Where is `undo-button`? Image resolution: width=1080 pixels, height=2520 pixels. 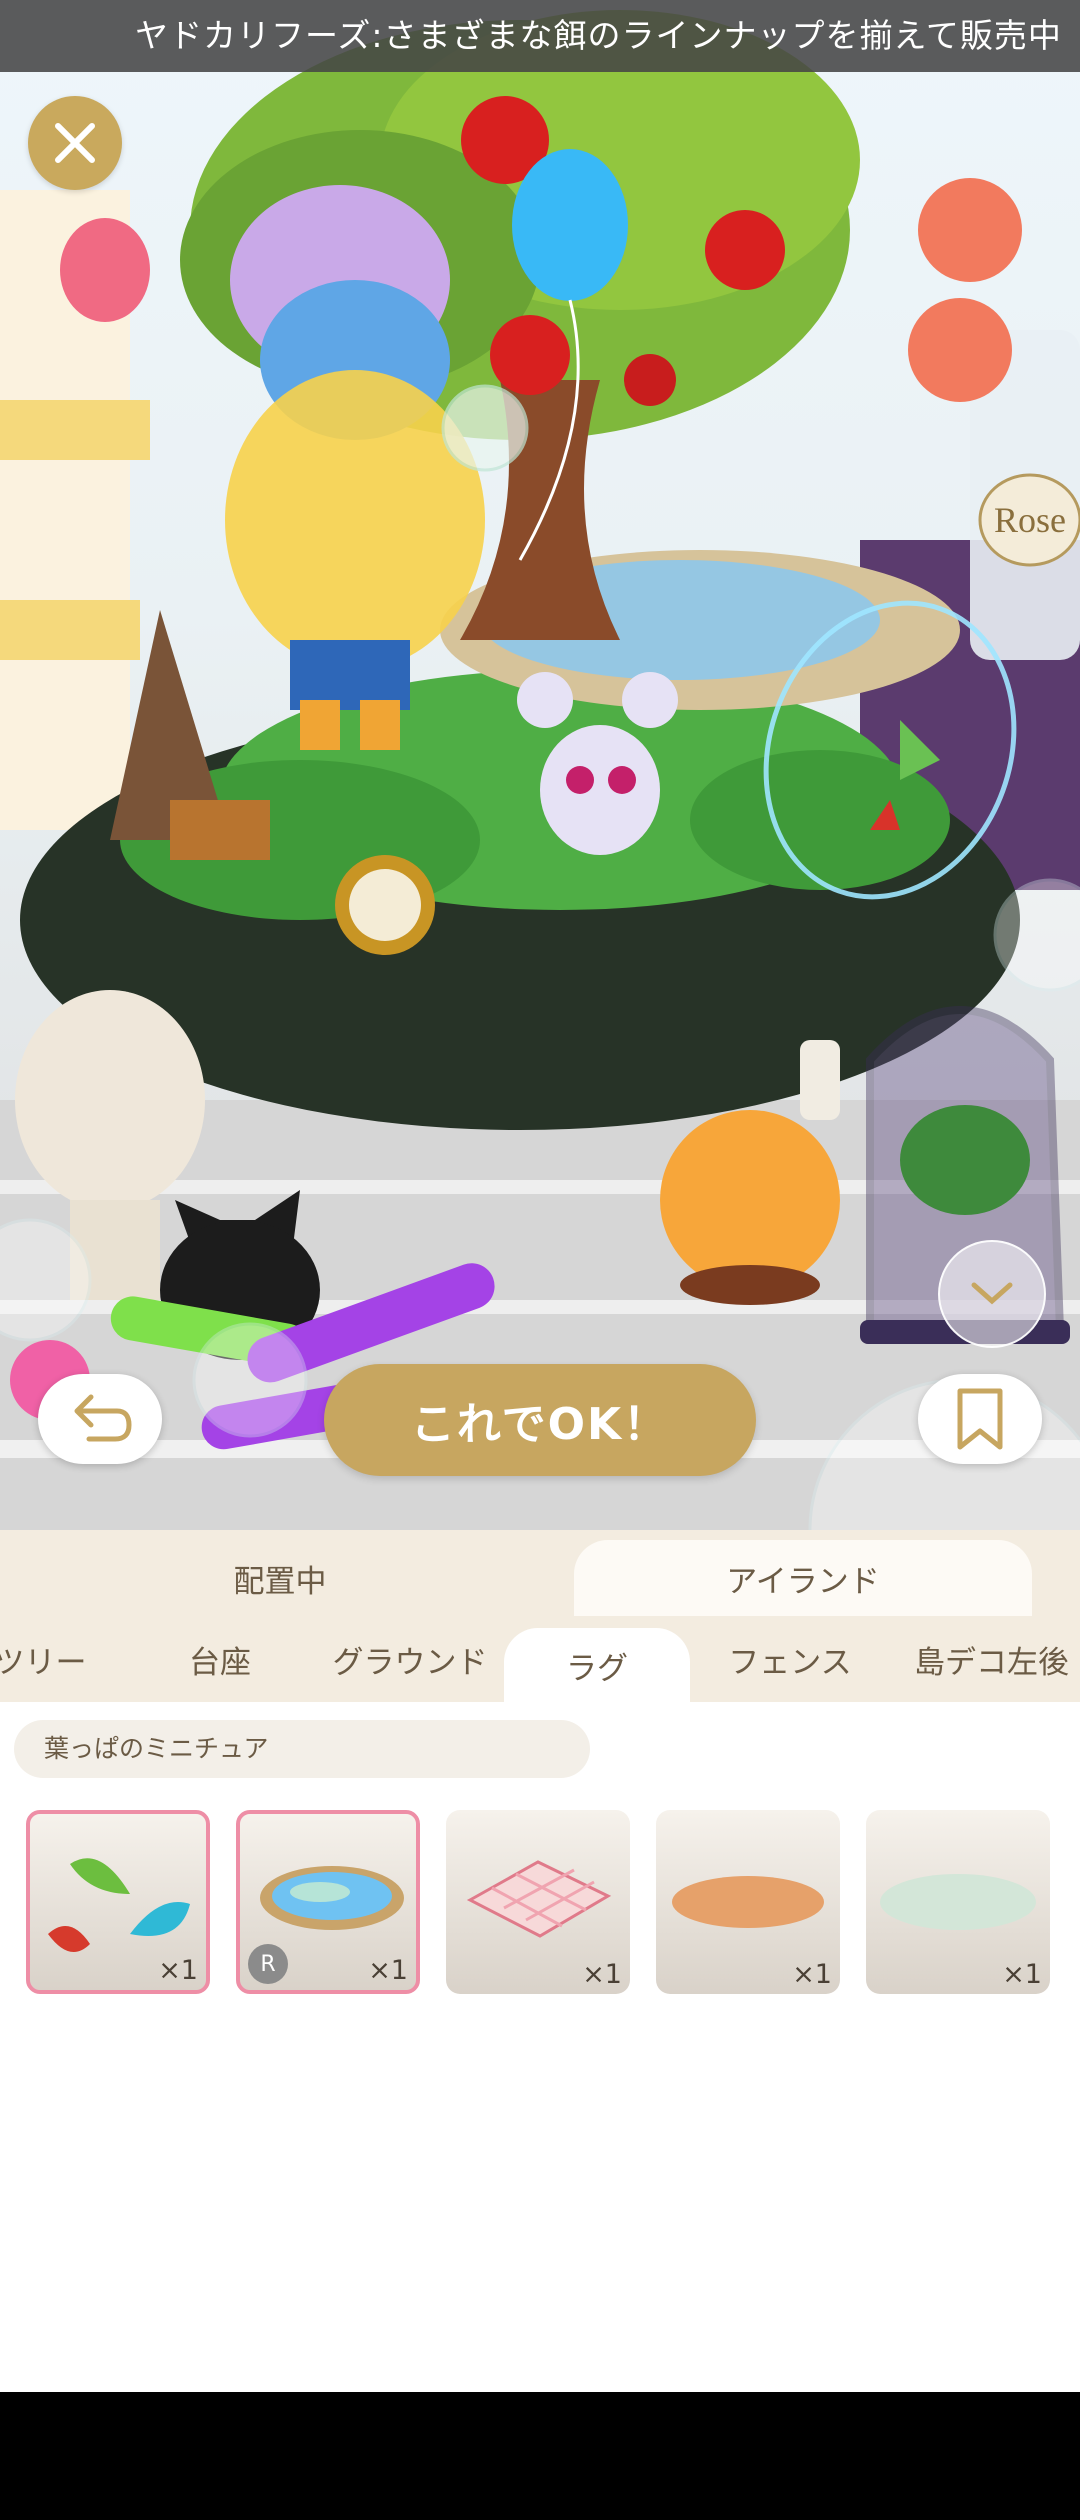 undo-button is located at coordinates (100, 1419).